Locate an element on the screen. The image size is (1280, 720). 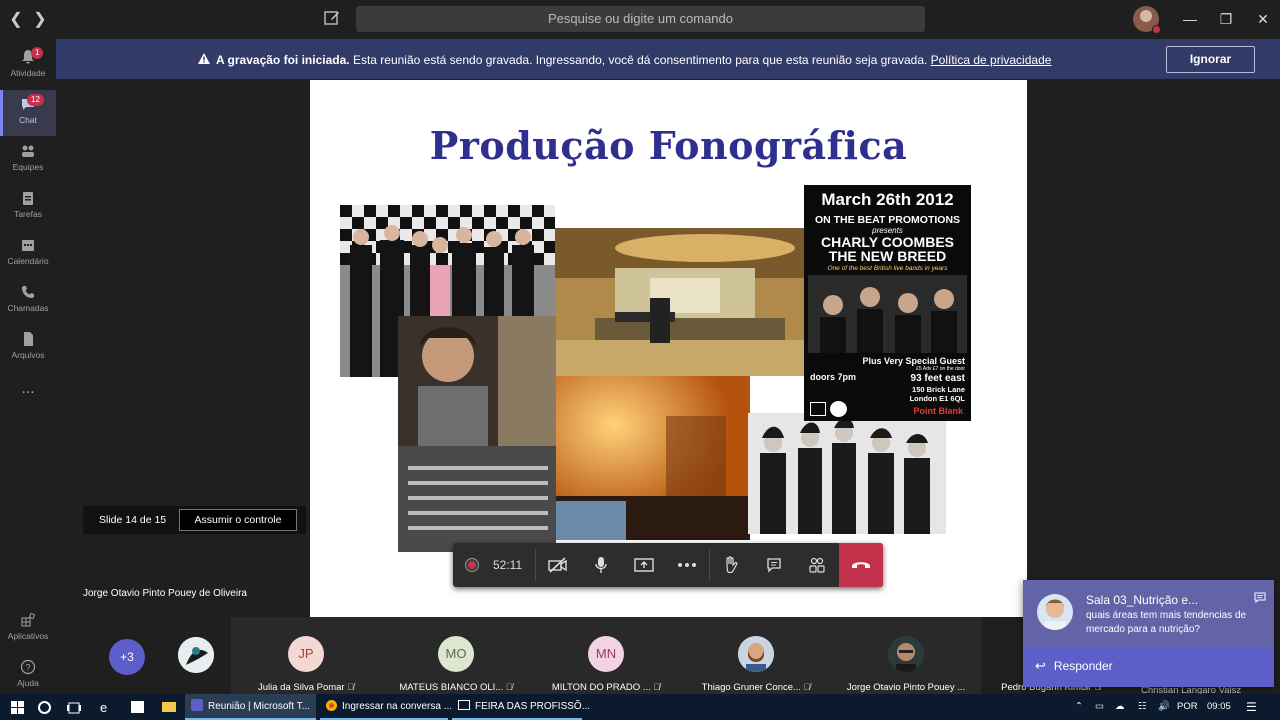
phone-icon is located at coordinates (28, 292).